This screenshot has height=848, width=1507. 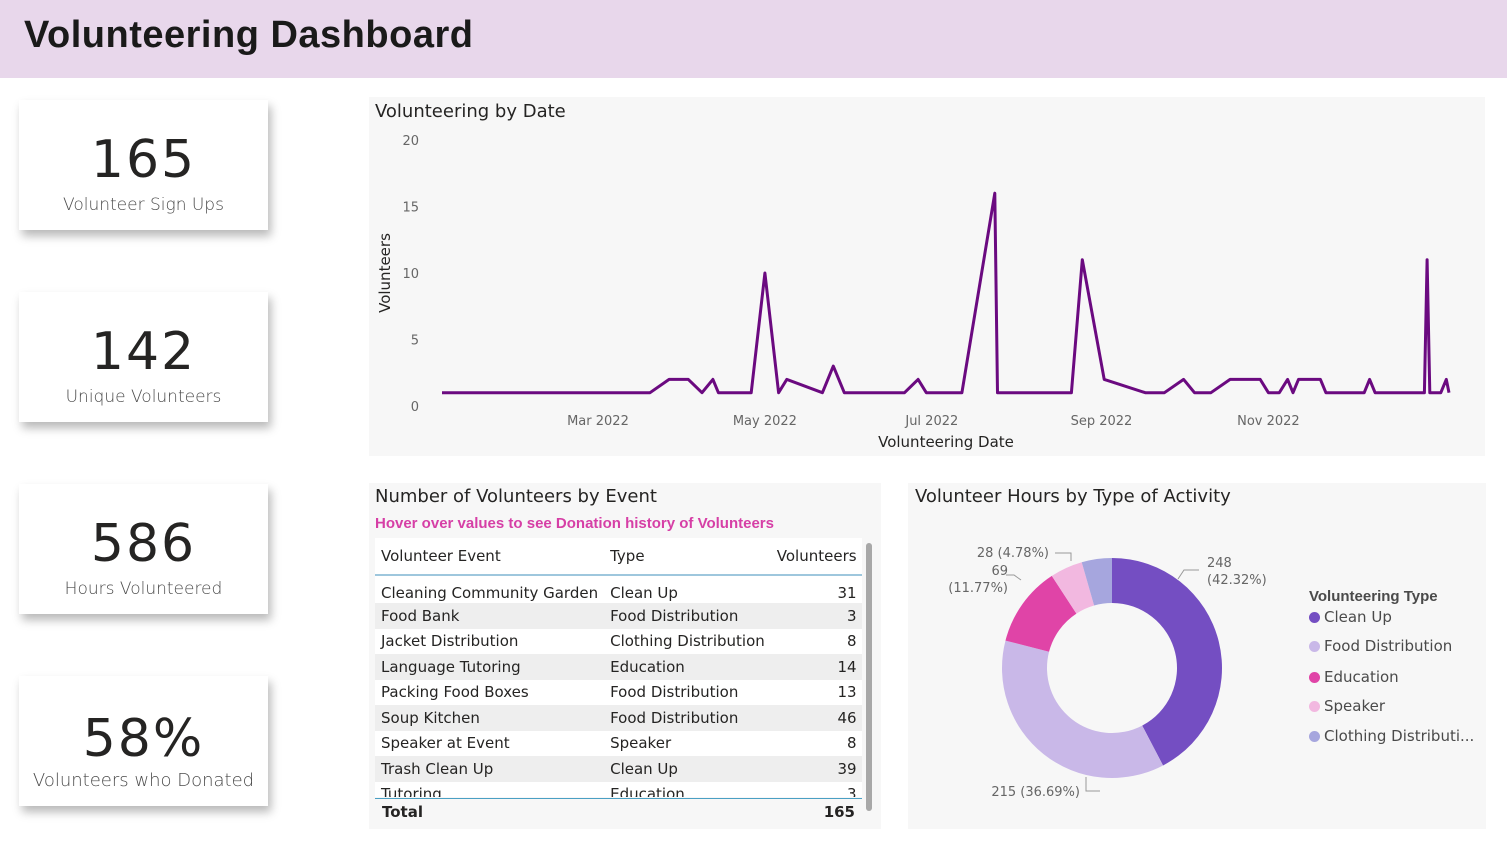 What do you see at coordinates (816, 718) in the screenshot?
I see `cell-volunteers: 46` at bounding box center [816, 718].